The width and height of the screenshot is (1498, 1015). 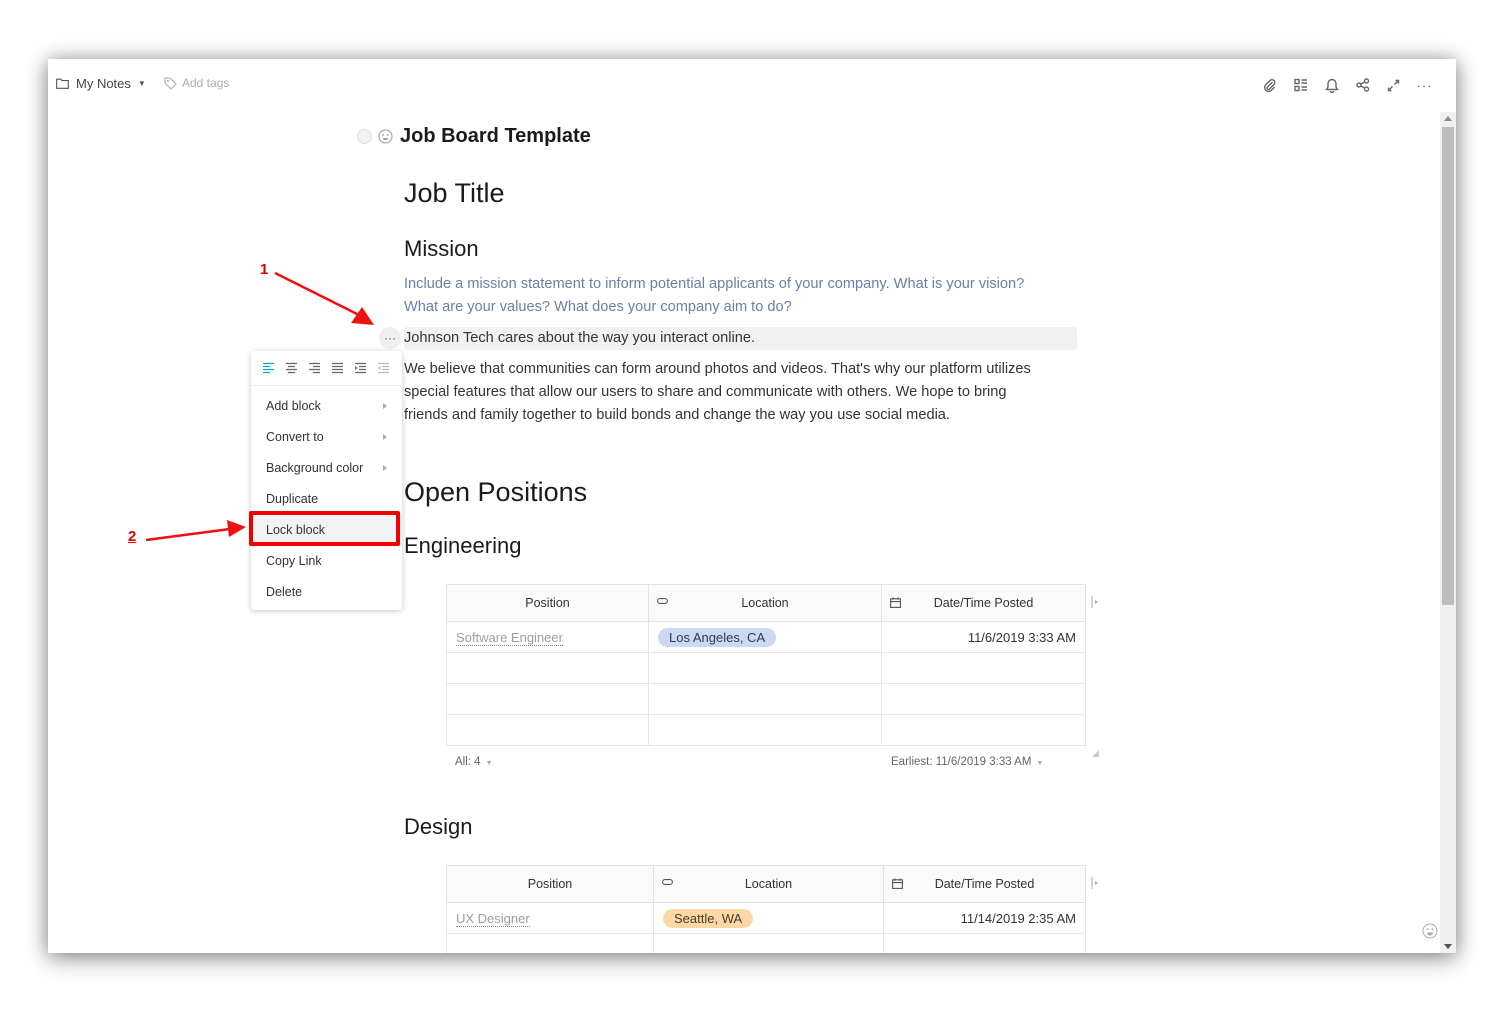 I want to click on menu-item-label: Copy Link, so click(x=294, y=560).